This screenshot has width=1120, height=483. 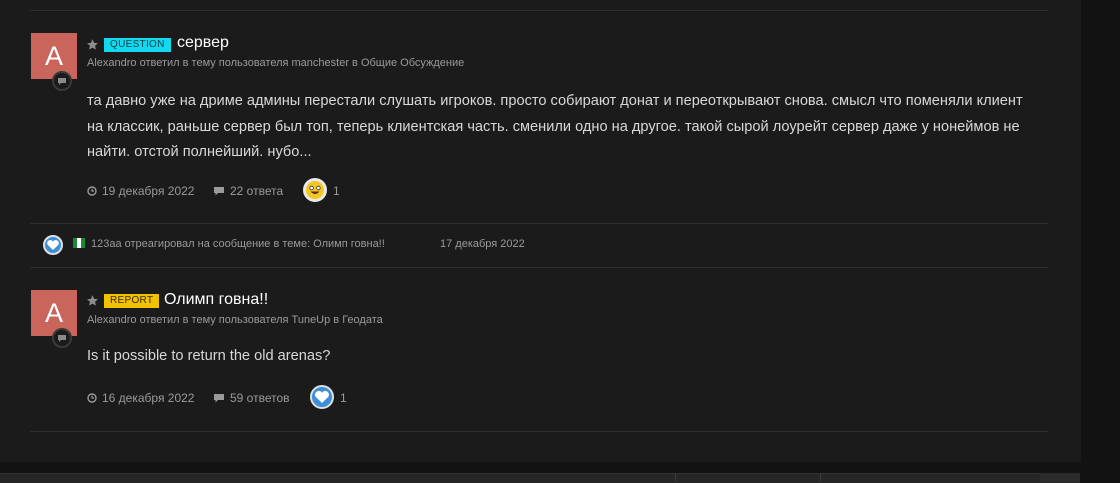 What do you see at coordinates (140, 191) in the screenshot?
I see `post-date: 19 декабря 2022` at bounding box center [140, 191].